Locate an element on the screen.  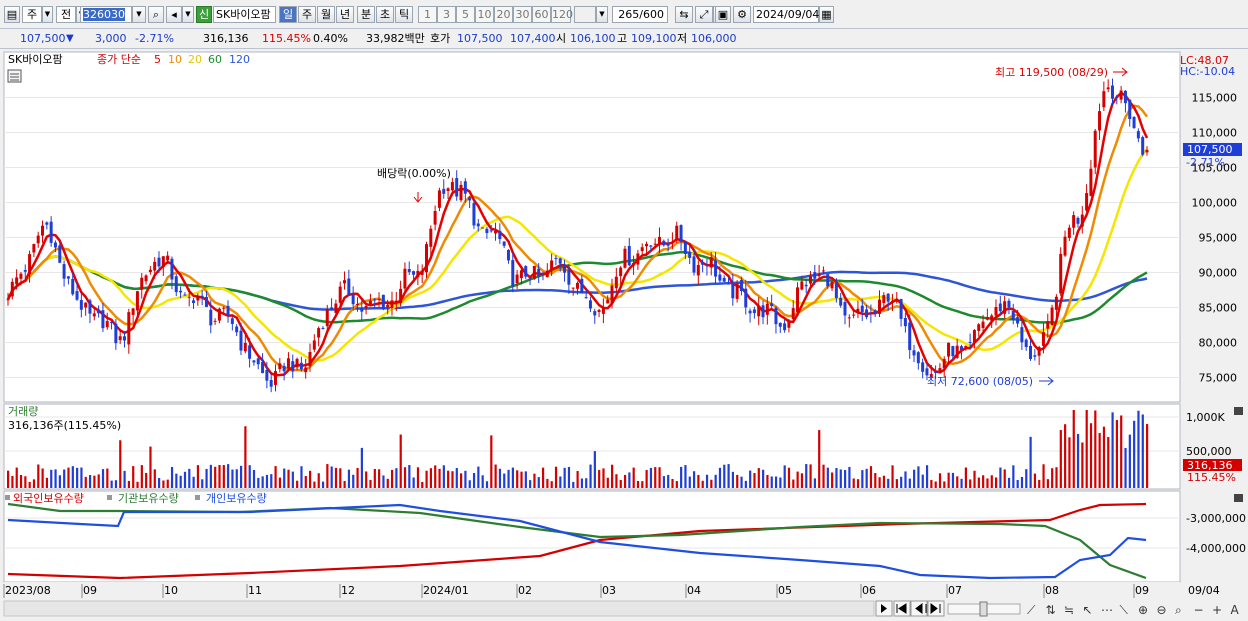
interval-year-button: 년 is located at coordinates (345, 14).